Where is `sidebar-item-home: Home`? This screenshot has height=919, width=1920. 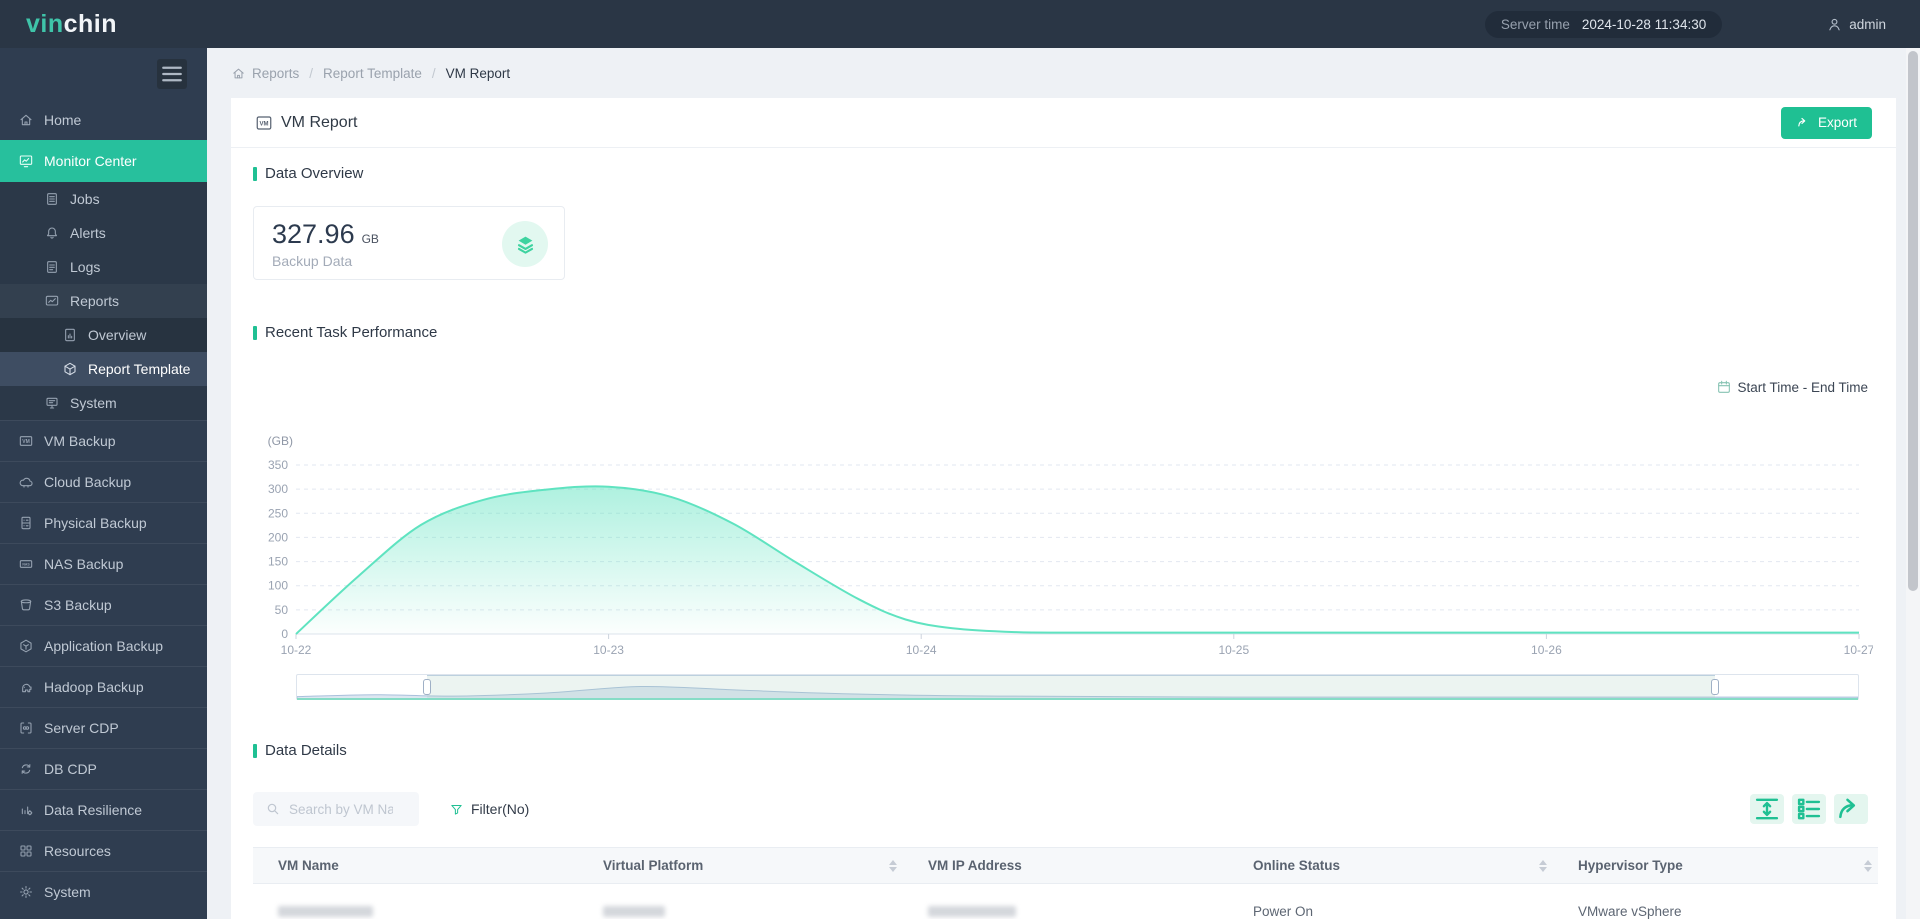
sidebar-item-home: Home is located at coordinates (103, 120).